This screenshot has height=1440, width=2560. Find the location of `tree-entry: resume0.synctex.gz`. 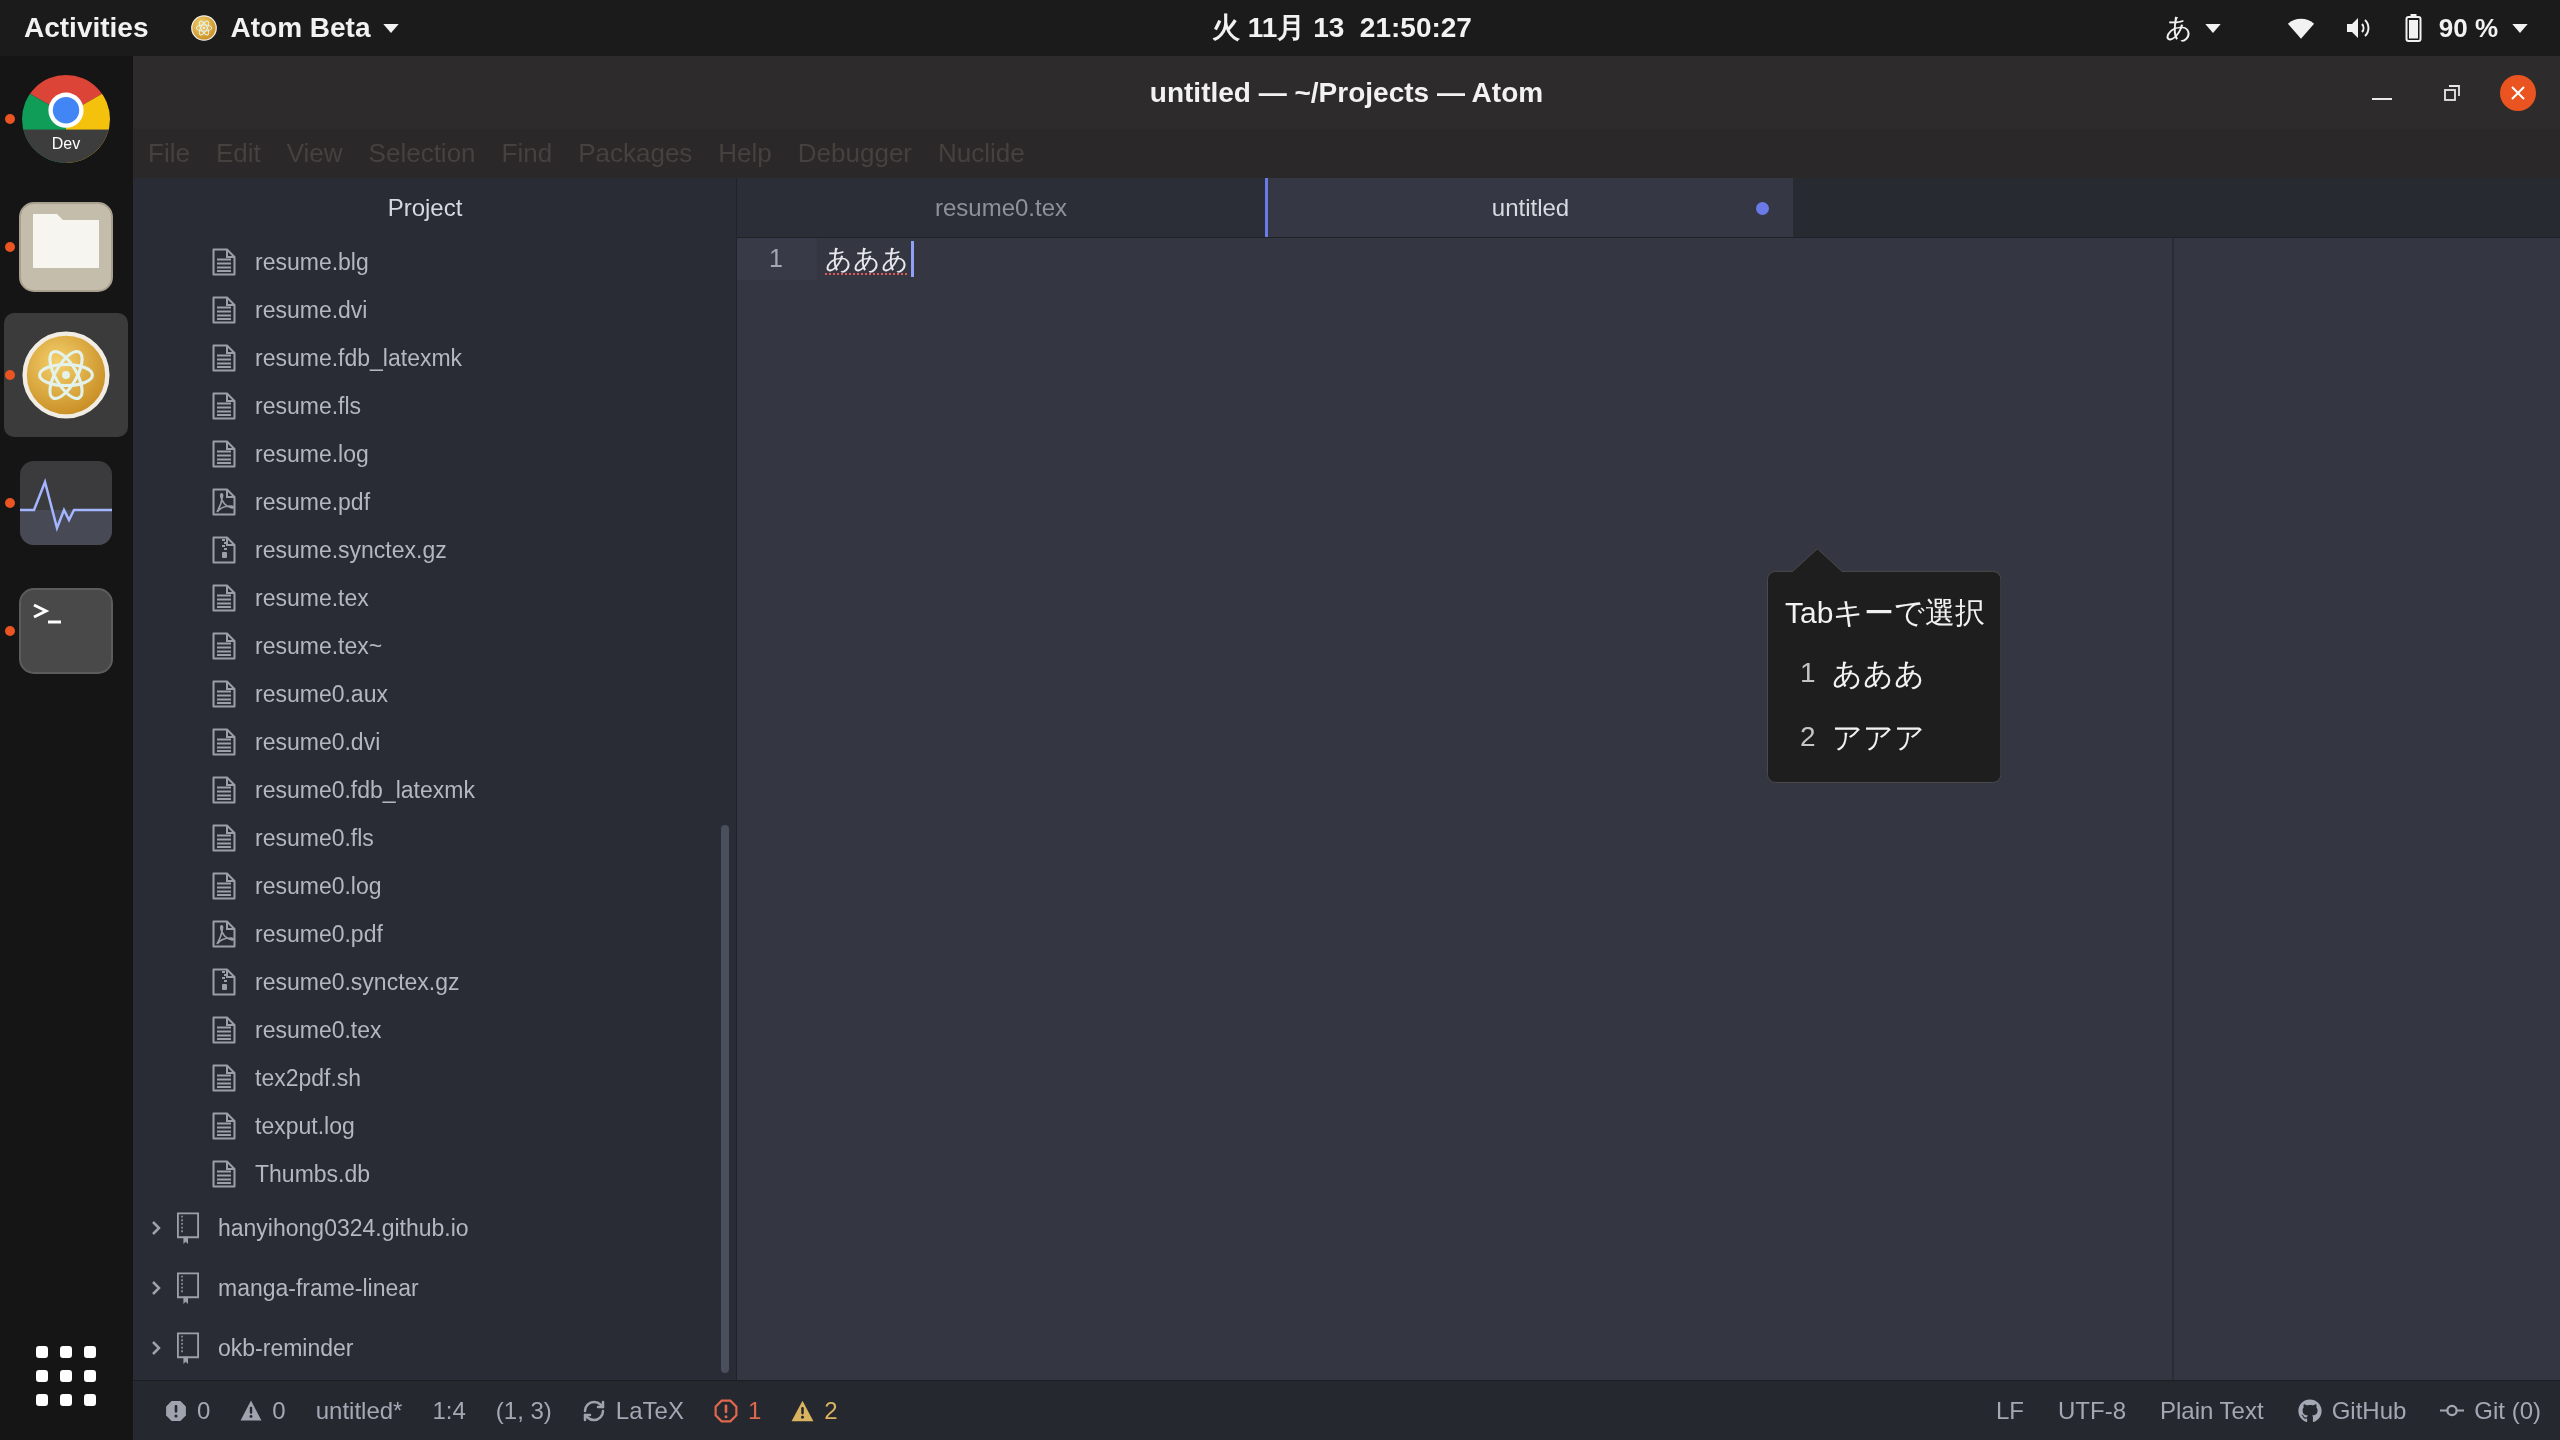

tree-entry: resume0.synctex.gz is located at coordinates (425, 982).